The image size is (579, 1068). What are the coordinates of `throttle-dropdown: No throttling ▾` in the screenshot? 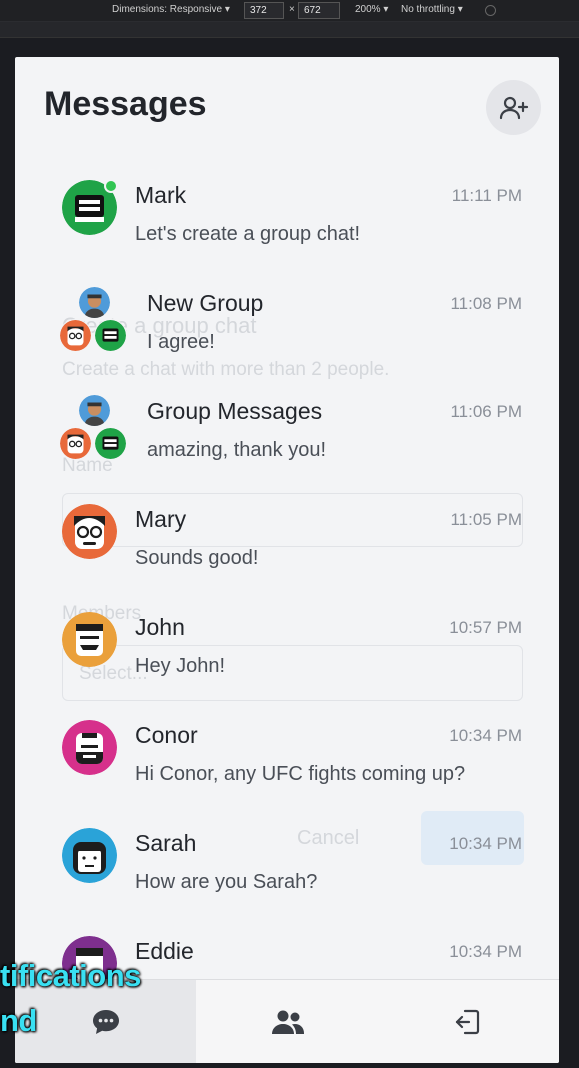 It's located at (432, 9).